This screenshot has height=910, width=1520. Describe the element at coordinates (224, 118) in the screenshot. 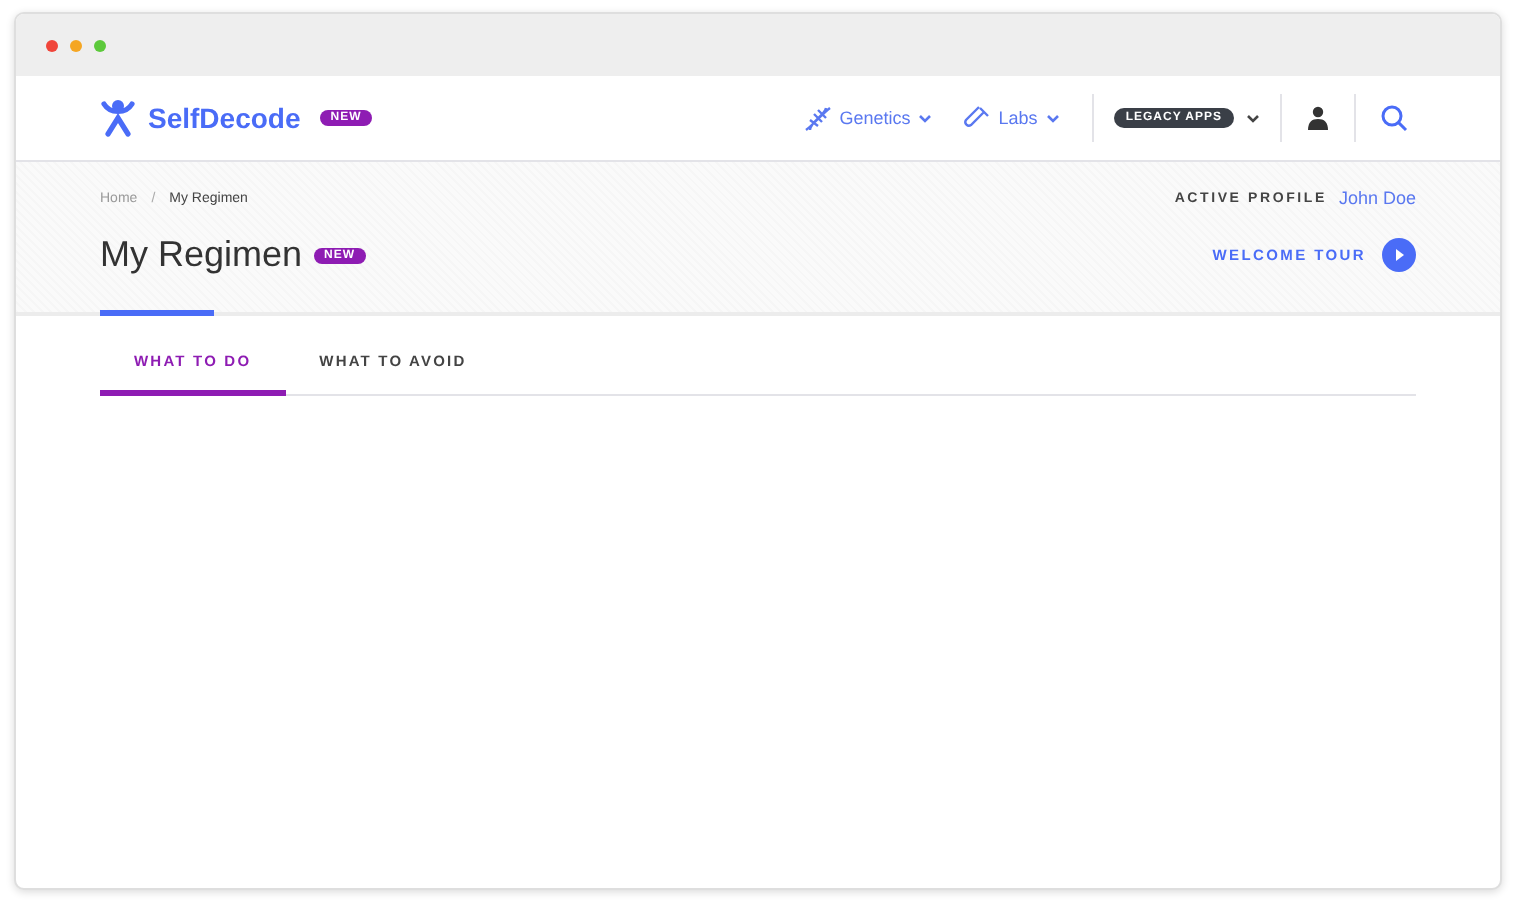

I see `brand-name: SelfDecode` at that location.